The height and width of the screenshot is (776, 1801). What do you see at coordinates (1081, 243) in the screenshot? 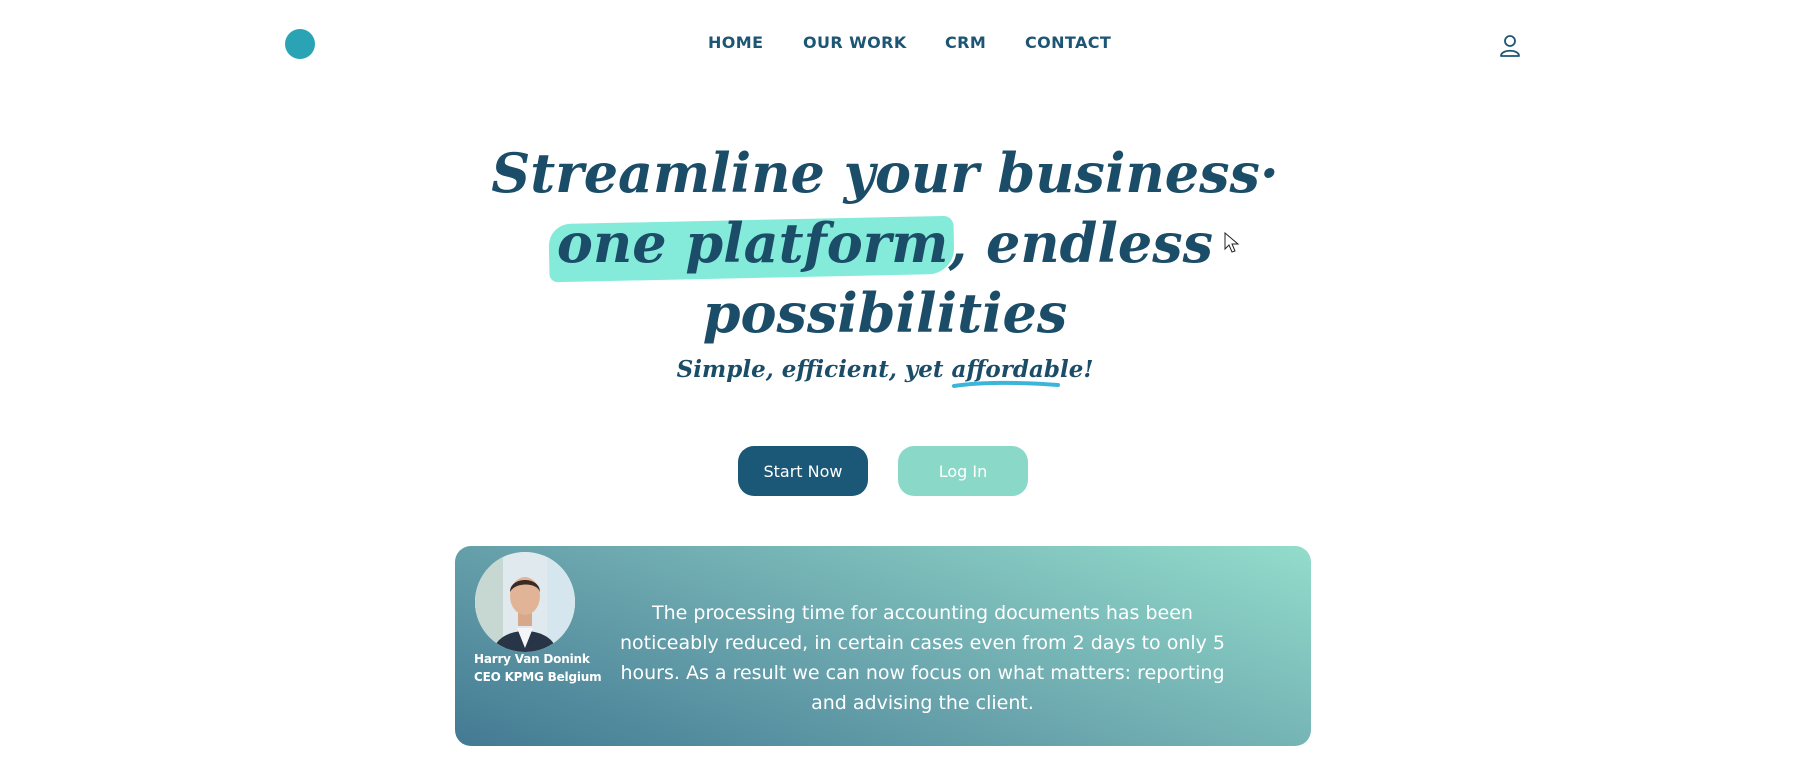
I see `hero-title-after-highlight: , endless` at bounding box center [1081, 243].